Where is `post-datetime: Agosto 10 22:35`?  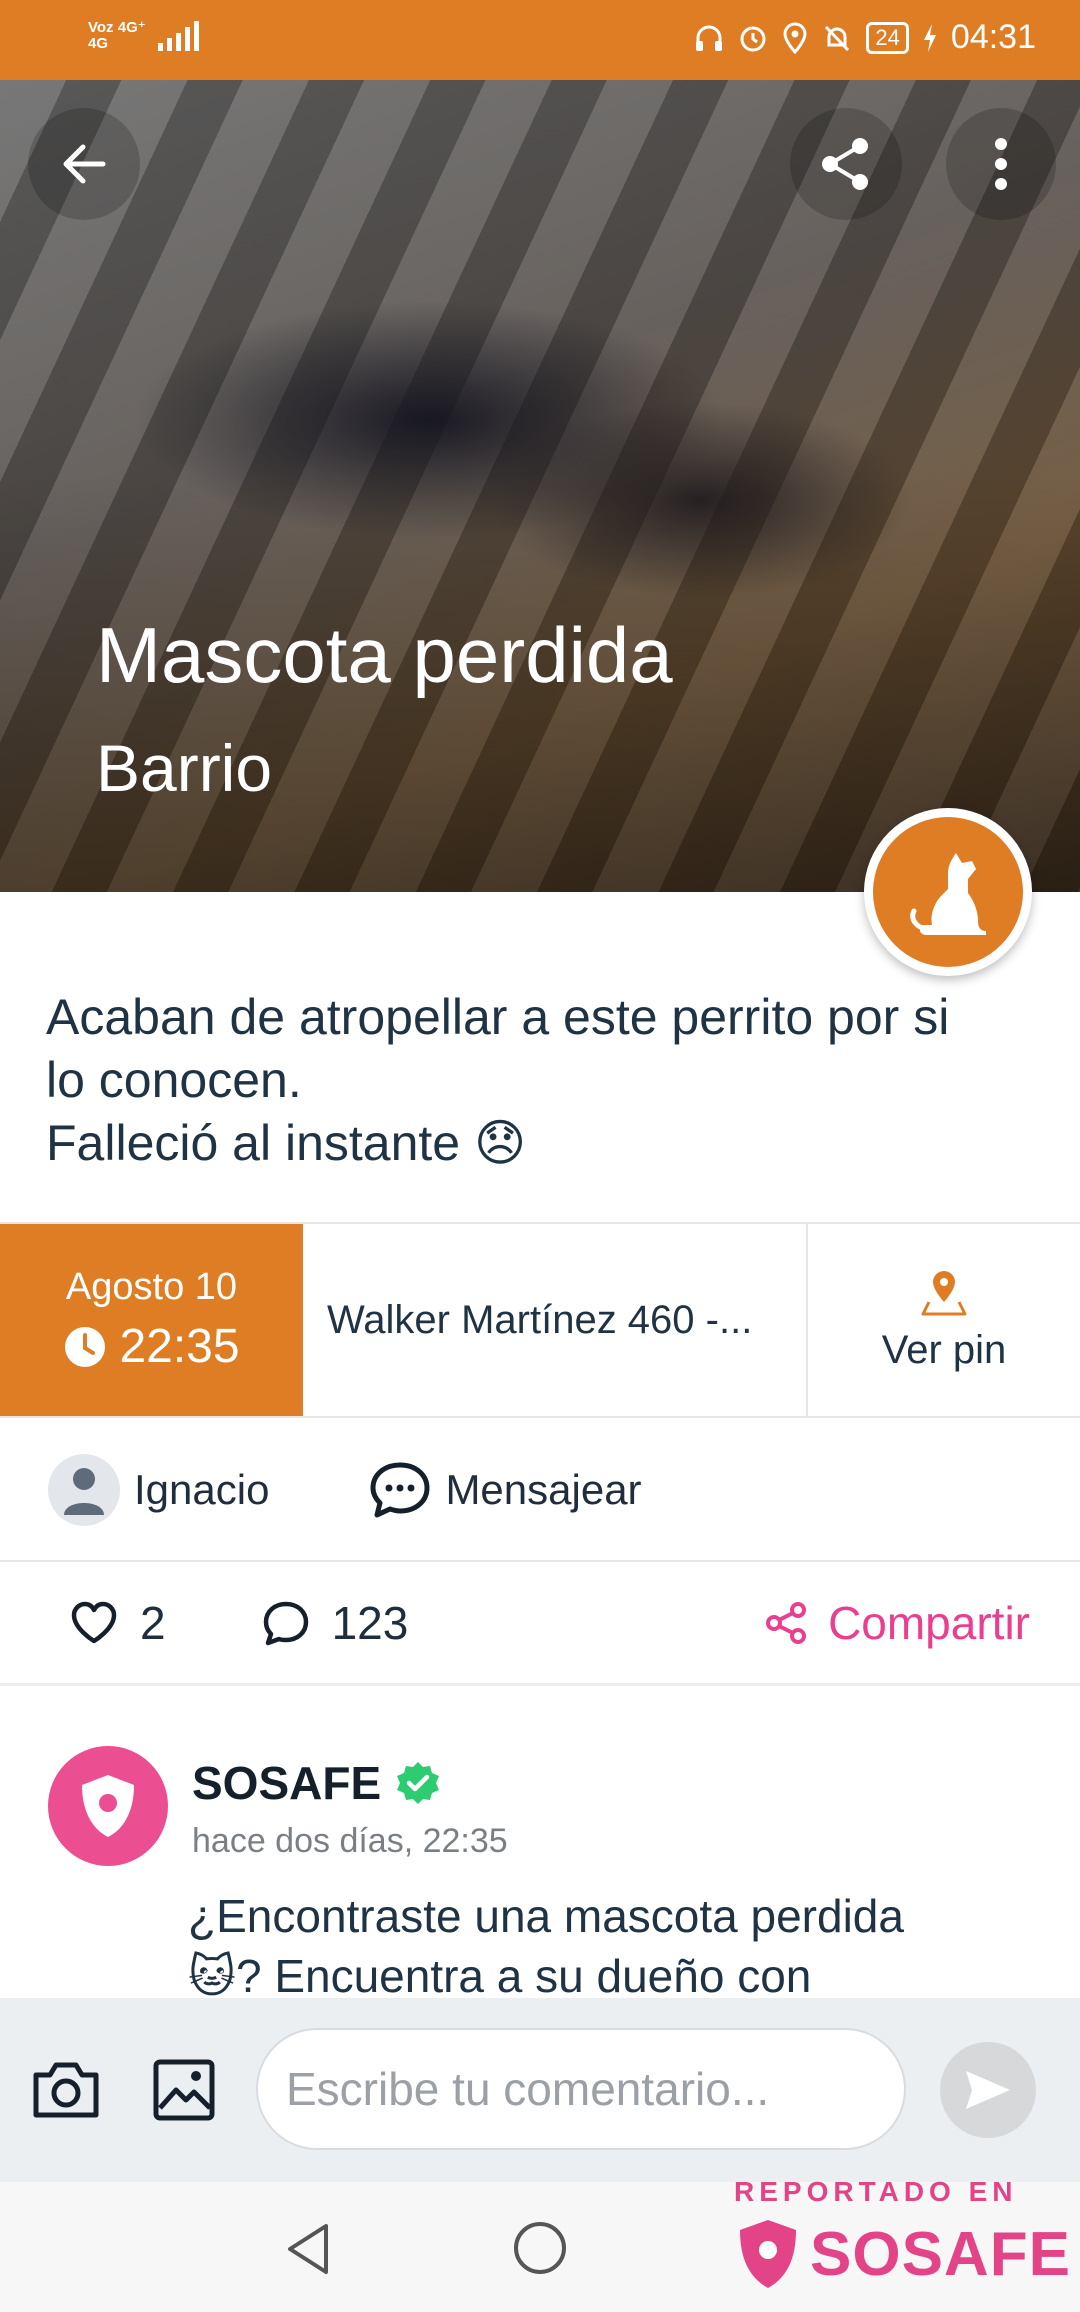 post-datetime: Agosto 10 22:35 is located at coordinates (151, 1320).